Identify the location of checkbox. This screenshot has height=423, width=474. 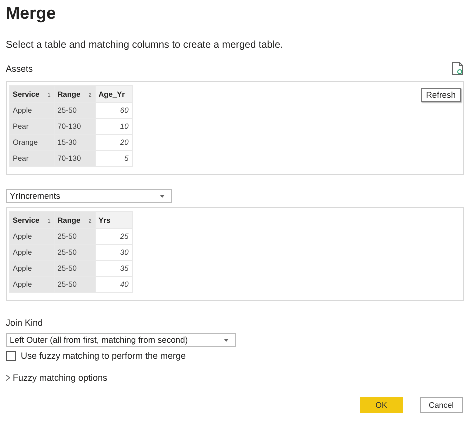
(11, 356).